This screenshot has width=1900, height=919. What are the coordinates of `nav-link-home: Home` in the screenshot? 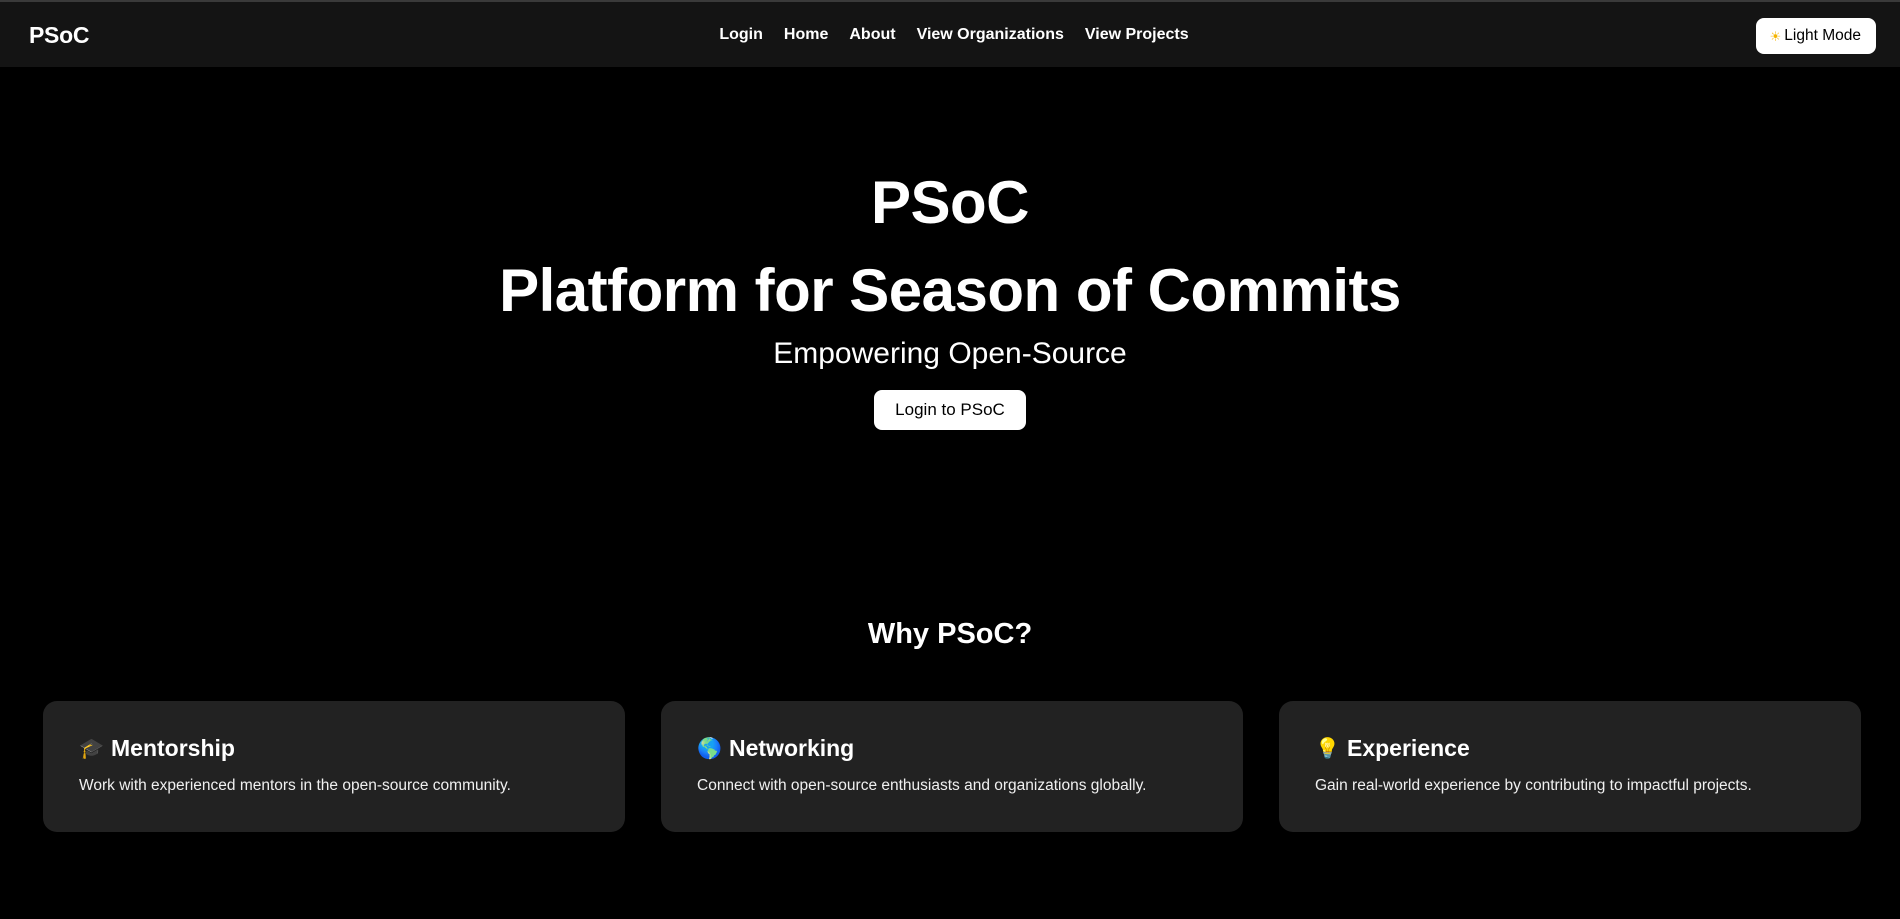 It's located at (806, 35).